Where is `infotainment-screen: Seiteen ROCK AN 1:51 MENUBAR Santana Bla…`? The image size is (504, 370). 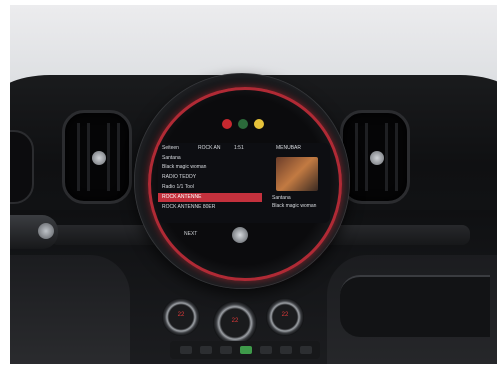
infotainment-screen: Seiteen ROCK AN 1:51 MENUBAR Santana Bla… is located at coordinates (244, 183).